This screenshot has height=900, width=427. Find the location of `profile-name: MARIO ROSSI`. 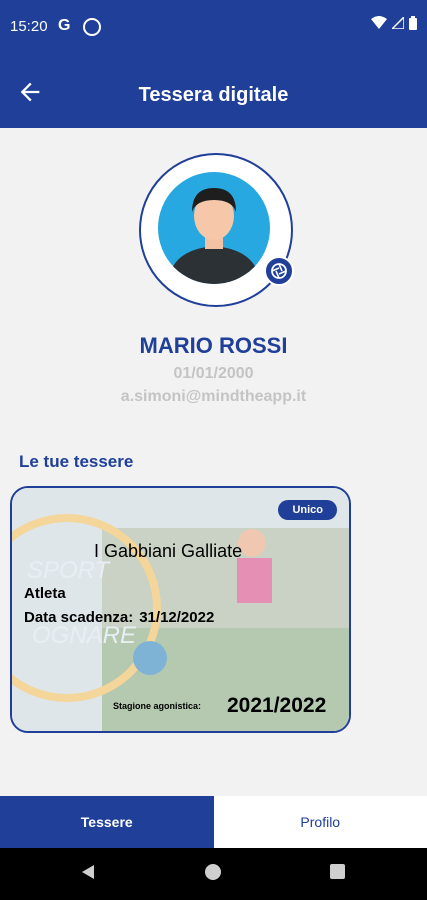

profile-name: MARIO ROSSI is located at coordinates (213, 345).